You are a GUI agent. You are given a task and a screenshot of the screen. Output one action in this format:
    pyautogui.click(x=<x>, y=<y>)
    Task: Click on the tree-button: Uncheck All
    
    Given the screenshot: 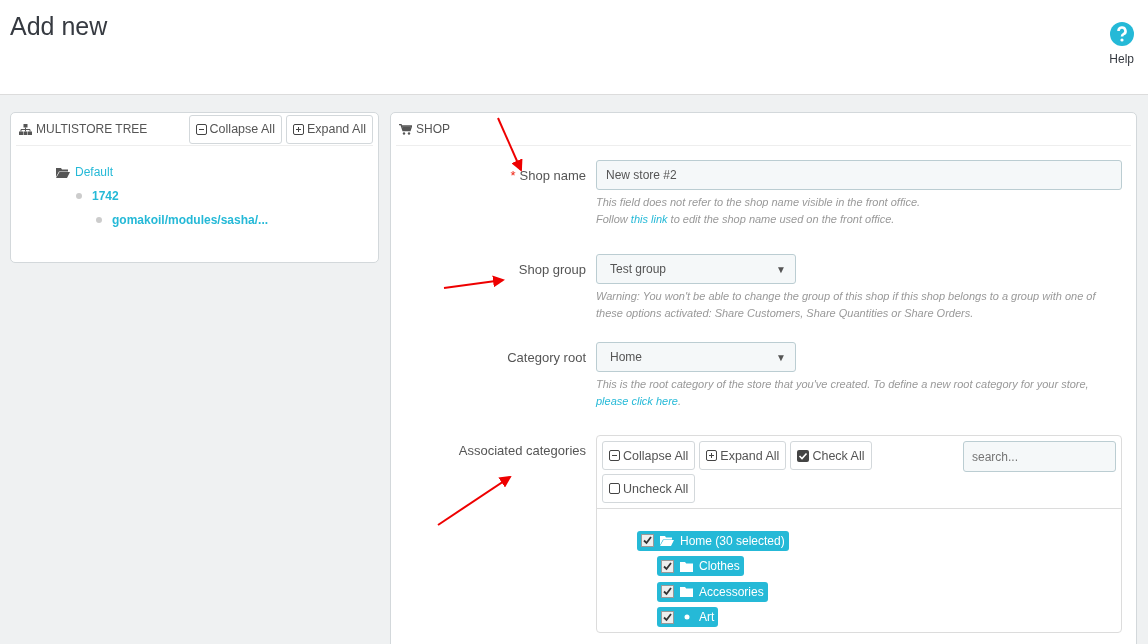 What is the action you would take?
    pyautogui.click(x=649, y=488)
    